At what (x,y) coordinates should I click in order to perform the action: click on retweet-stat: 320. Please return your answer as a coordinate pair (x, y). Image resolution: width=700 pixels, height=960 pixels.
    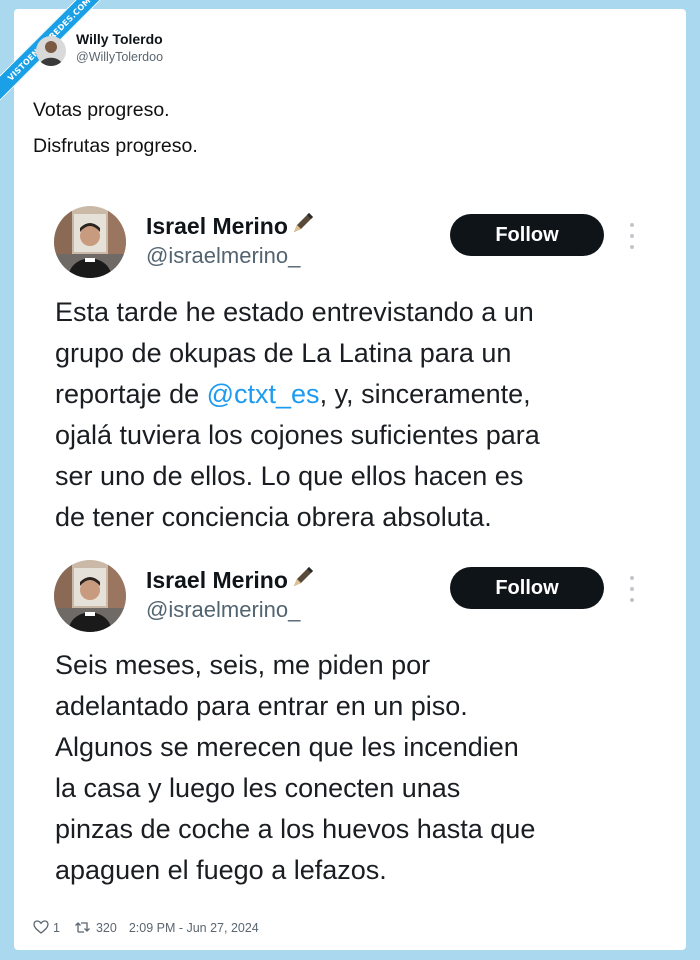
    Looking at the image, I should click on (95, 928).